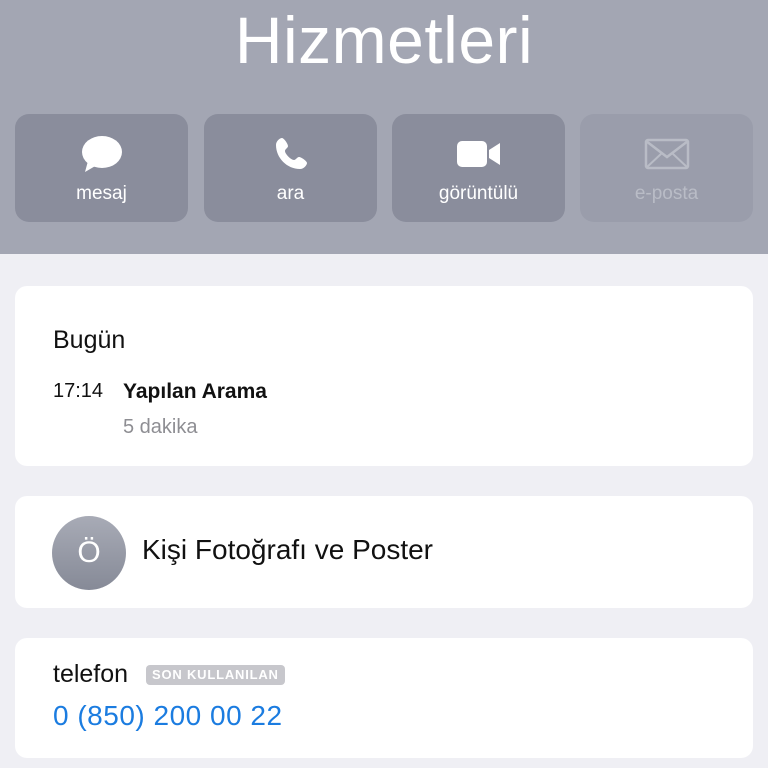 Image resolution: width=768 pixels, height=768 pixels. I want to click on phone-number-link: 0 (850) 200 00 22, so click(168, 716).